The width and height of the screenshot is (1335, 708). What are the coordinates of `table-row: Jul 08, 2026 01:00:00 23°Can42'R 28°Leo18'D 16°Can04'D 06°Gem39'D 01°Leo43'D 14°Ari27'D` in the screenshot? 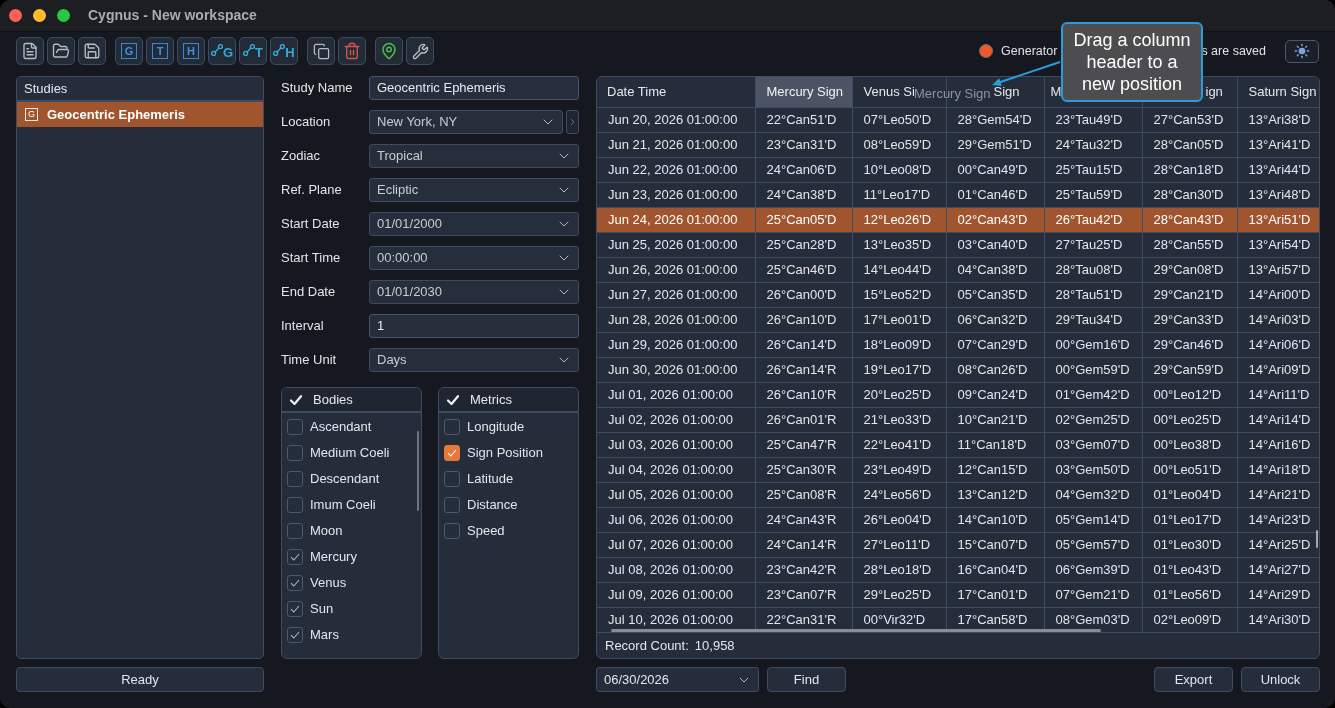 It's located at (958, 569).